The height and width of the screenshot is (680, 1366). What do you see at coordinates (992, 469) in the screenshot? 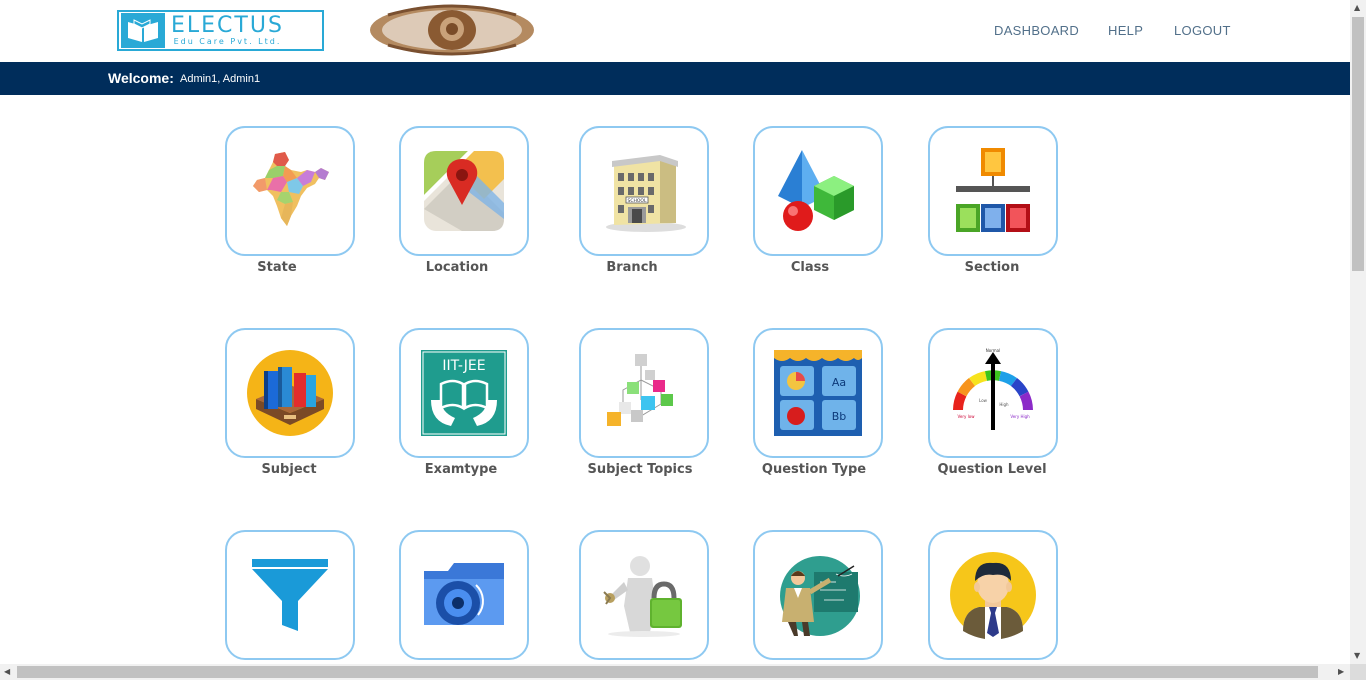
I see `tile-question-level-label: Question Level` at bounding box center [992, 469].